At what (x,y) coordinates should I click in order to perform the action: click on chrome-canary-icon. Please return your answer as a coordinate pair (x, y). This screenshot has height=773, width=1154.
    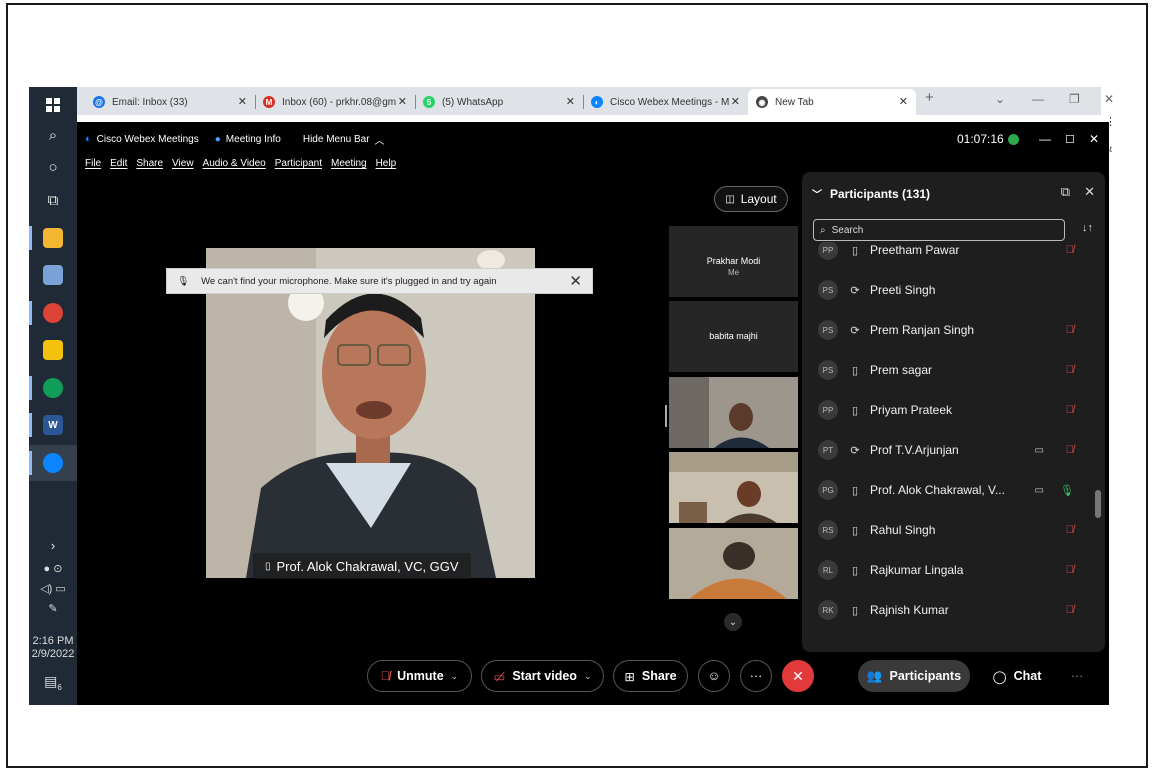
    Looking at the image, I should click on (53, 388).